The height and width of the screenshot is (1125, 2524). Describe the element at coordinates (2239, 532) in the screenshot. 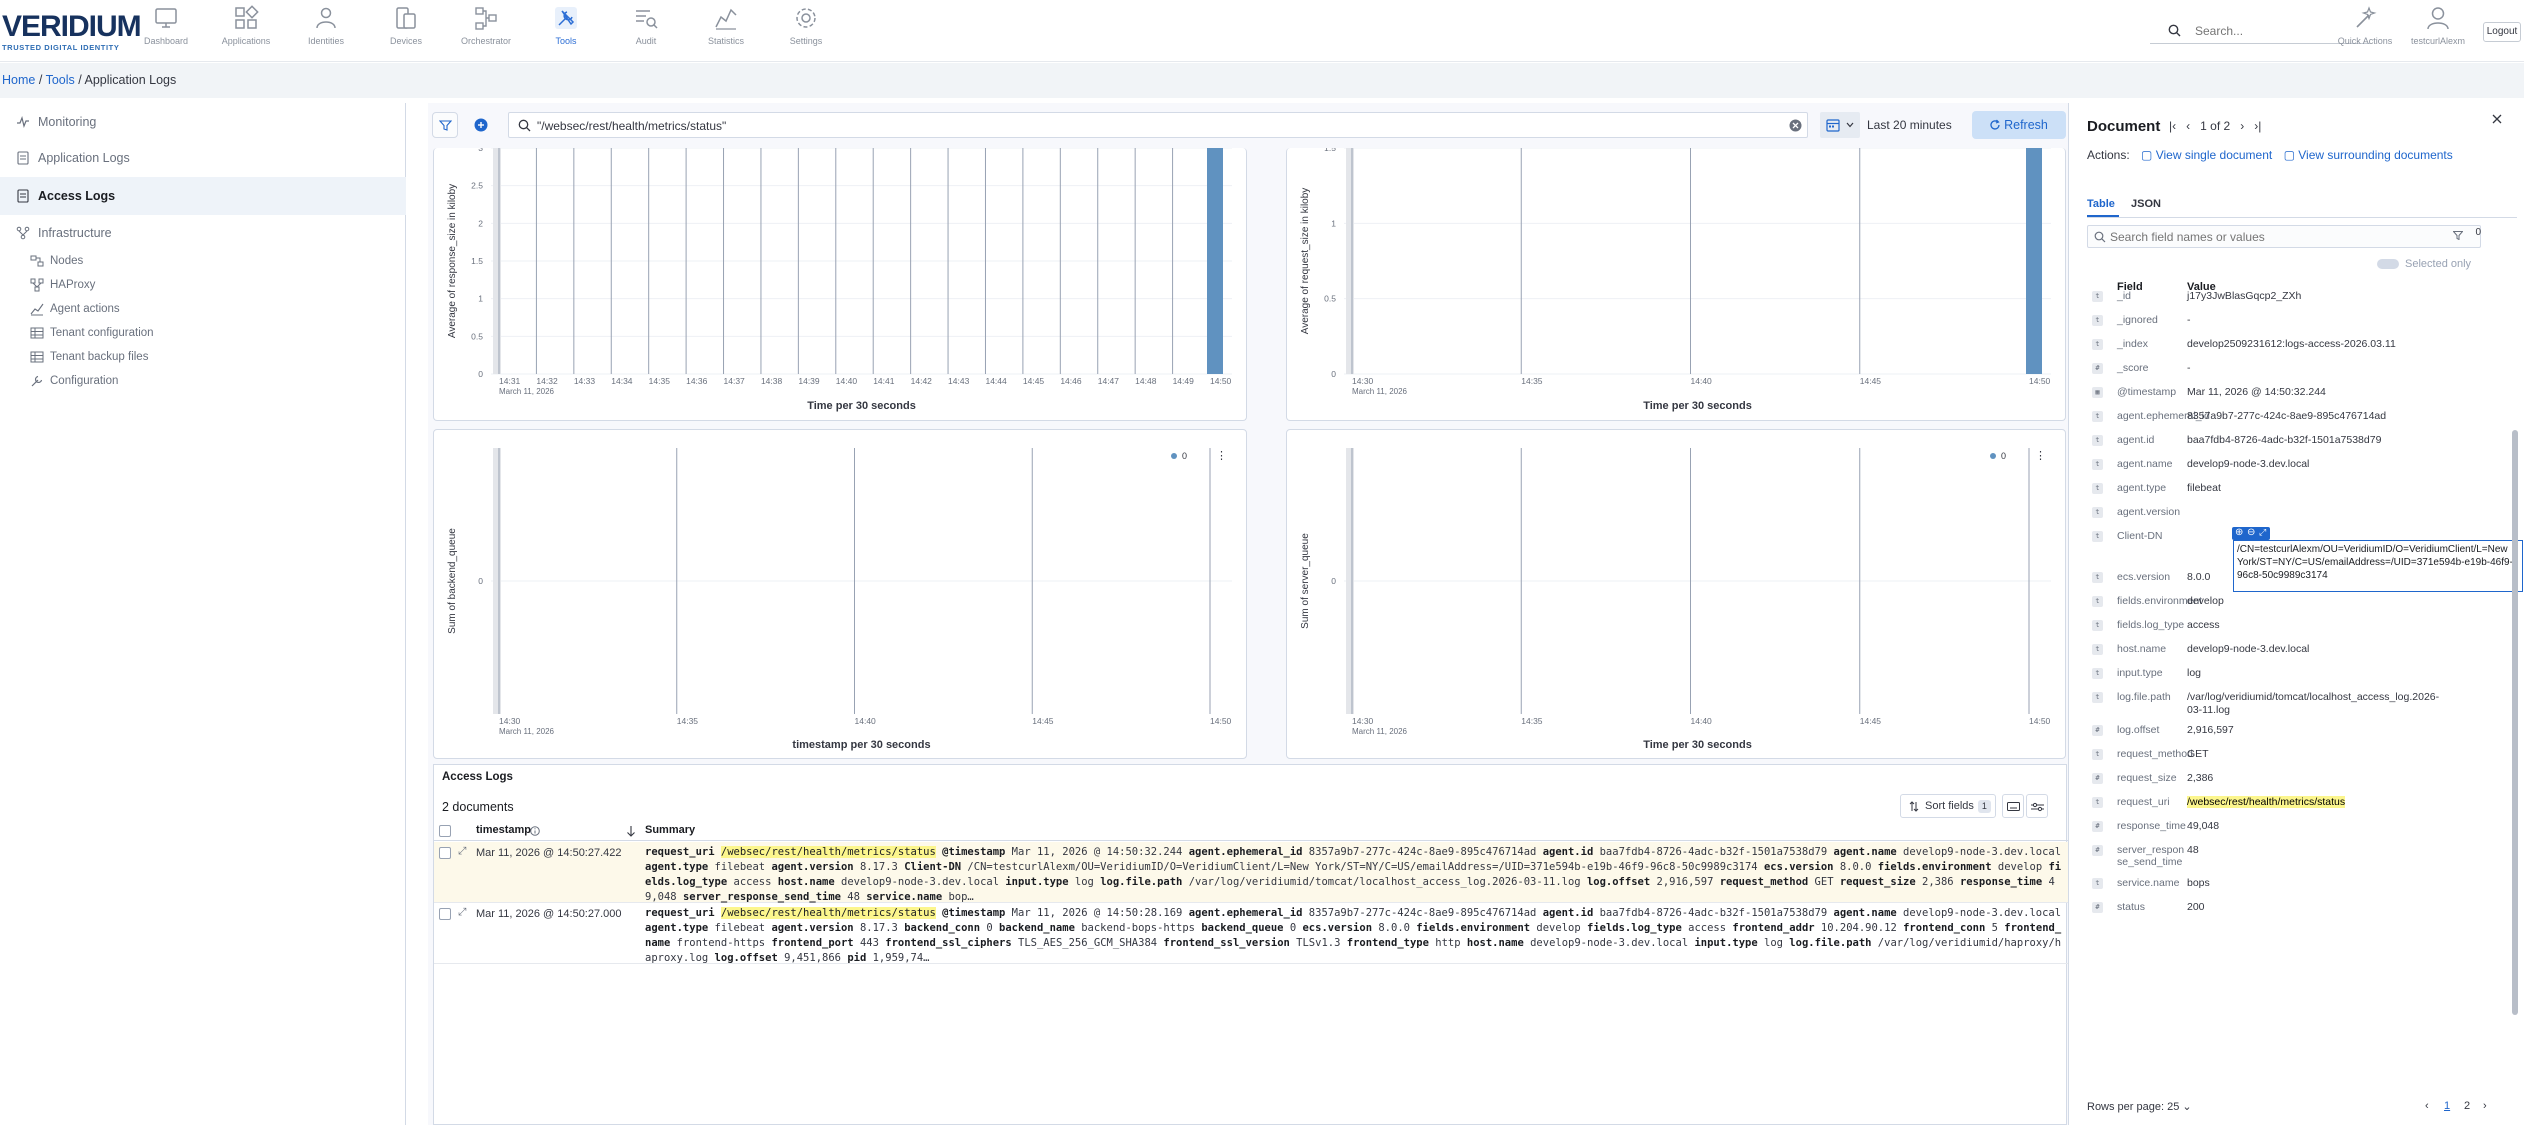

I see `filter-for-value-icon: ⊕` at that location.